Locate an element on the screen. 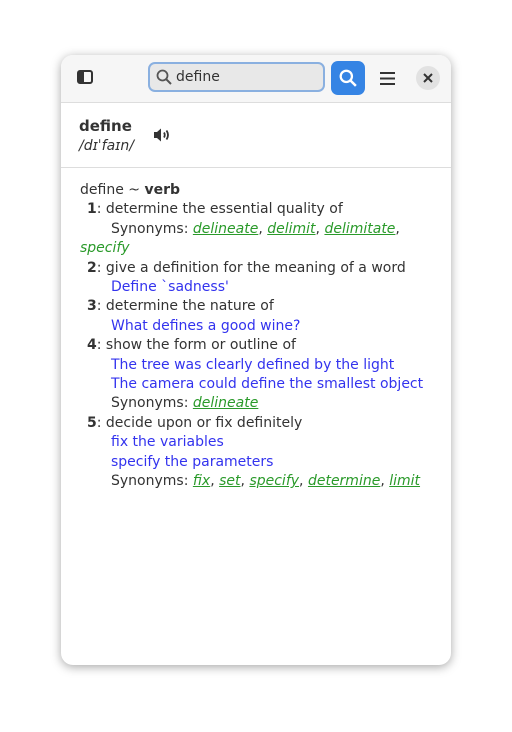 The image size is (512, 732). speaker-icon is located at coordinates (161, 135).